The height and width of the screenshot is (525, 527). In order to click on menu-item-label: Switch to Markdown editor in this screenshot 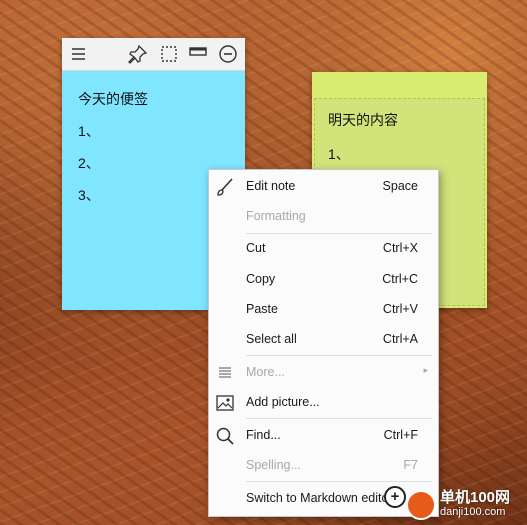, I will do `click(319, 498)`.